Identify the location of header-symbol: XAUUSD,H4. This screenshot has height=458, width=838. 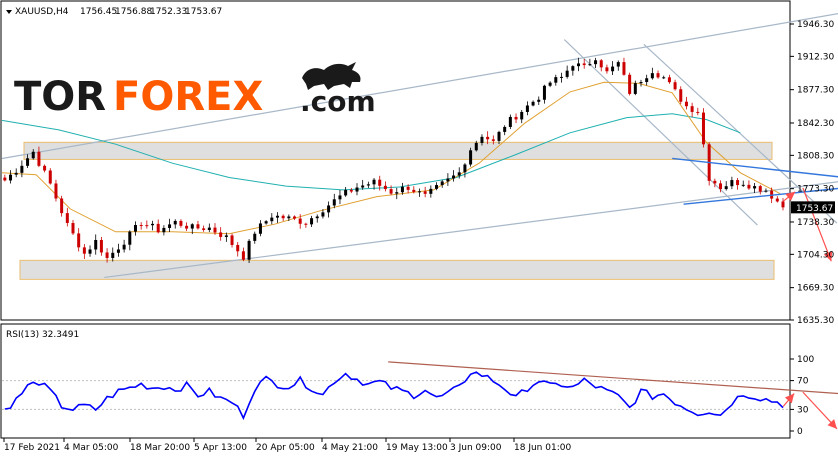
(42, 12).